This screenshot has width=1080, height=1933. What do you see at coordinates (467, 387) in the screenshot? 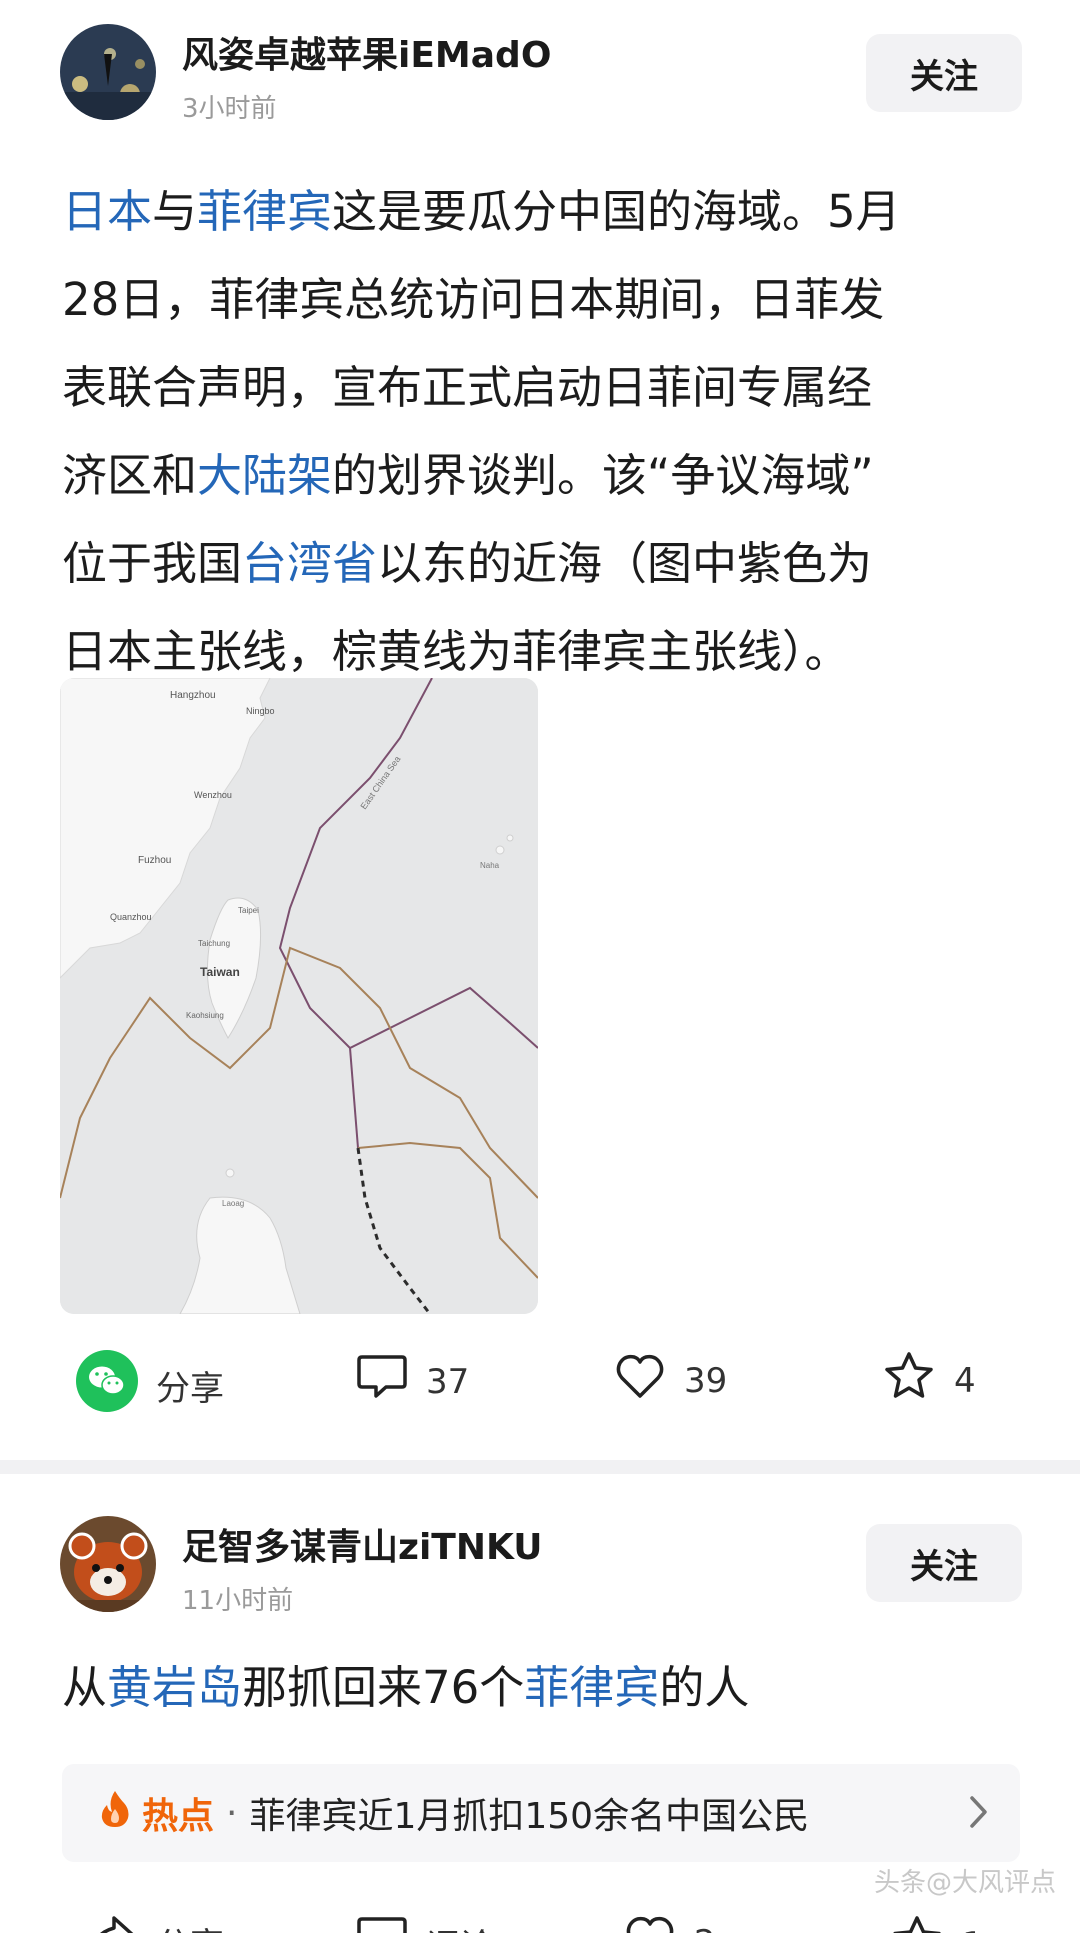
I see `text-line: 表联合声明，宣布正式启动日菲间专属经` at bounding box center [467, 387].